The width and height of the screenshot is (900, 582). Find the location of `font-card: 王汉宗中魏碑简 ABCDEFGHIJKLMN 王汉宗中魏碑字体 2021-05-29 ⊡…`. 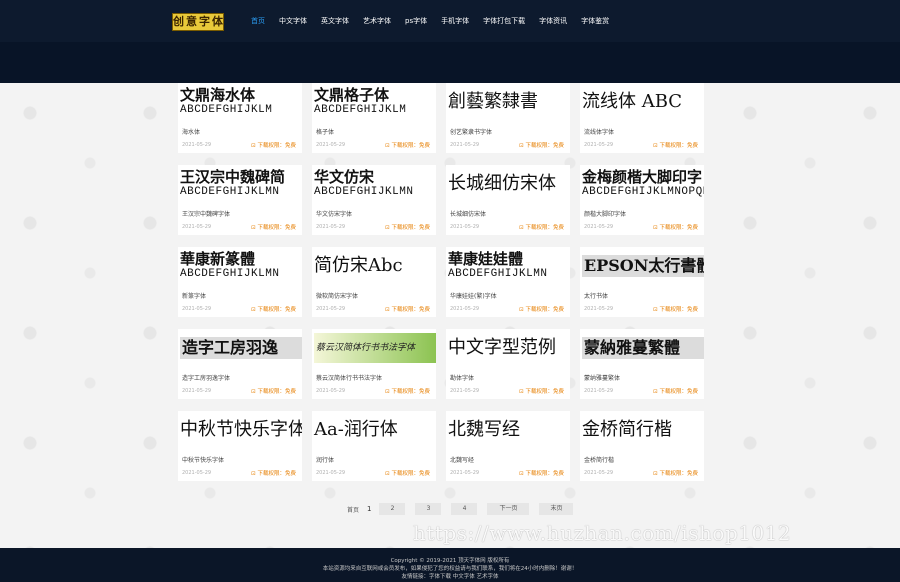

font-card: 王汉宗中魏碑简 ABCDEFGHIJKLMN 王汉宗中魏碑字体 2021-05-29 ⊡… is located at coordinates (240, 200).